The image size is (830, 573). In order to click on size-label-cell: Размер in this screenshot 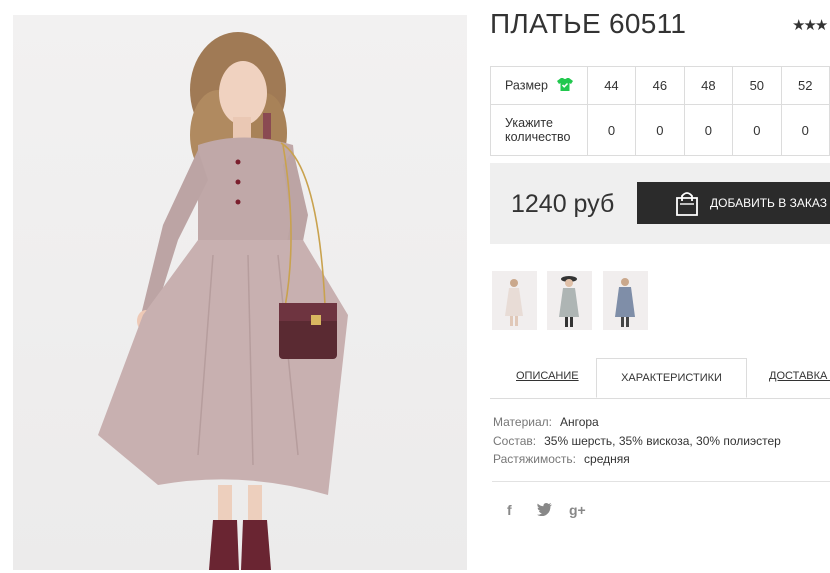, I will do `click(539, 85)`.